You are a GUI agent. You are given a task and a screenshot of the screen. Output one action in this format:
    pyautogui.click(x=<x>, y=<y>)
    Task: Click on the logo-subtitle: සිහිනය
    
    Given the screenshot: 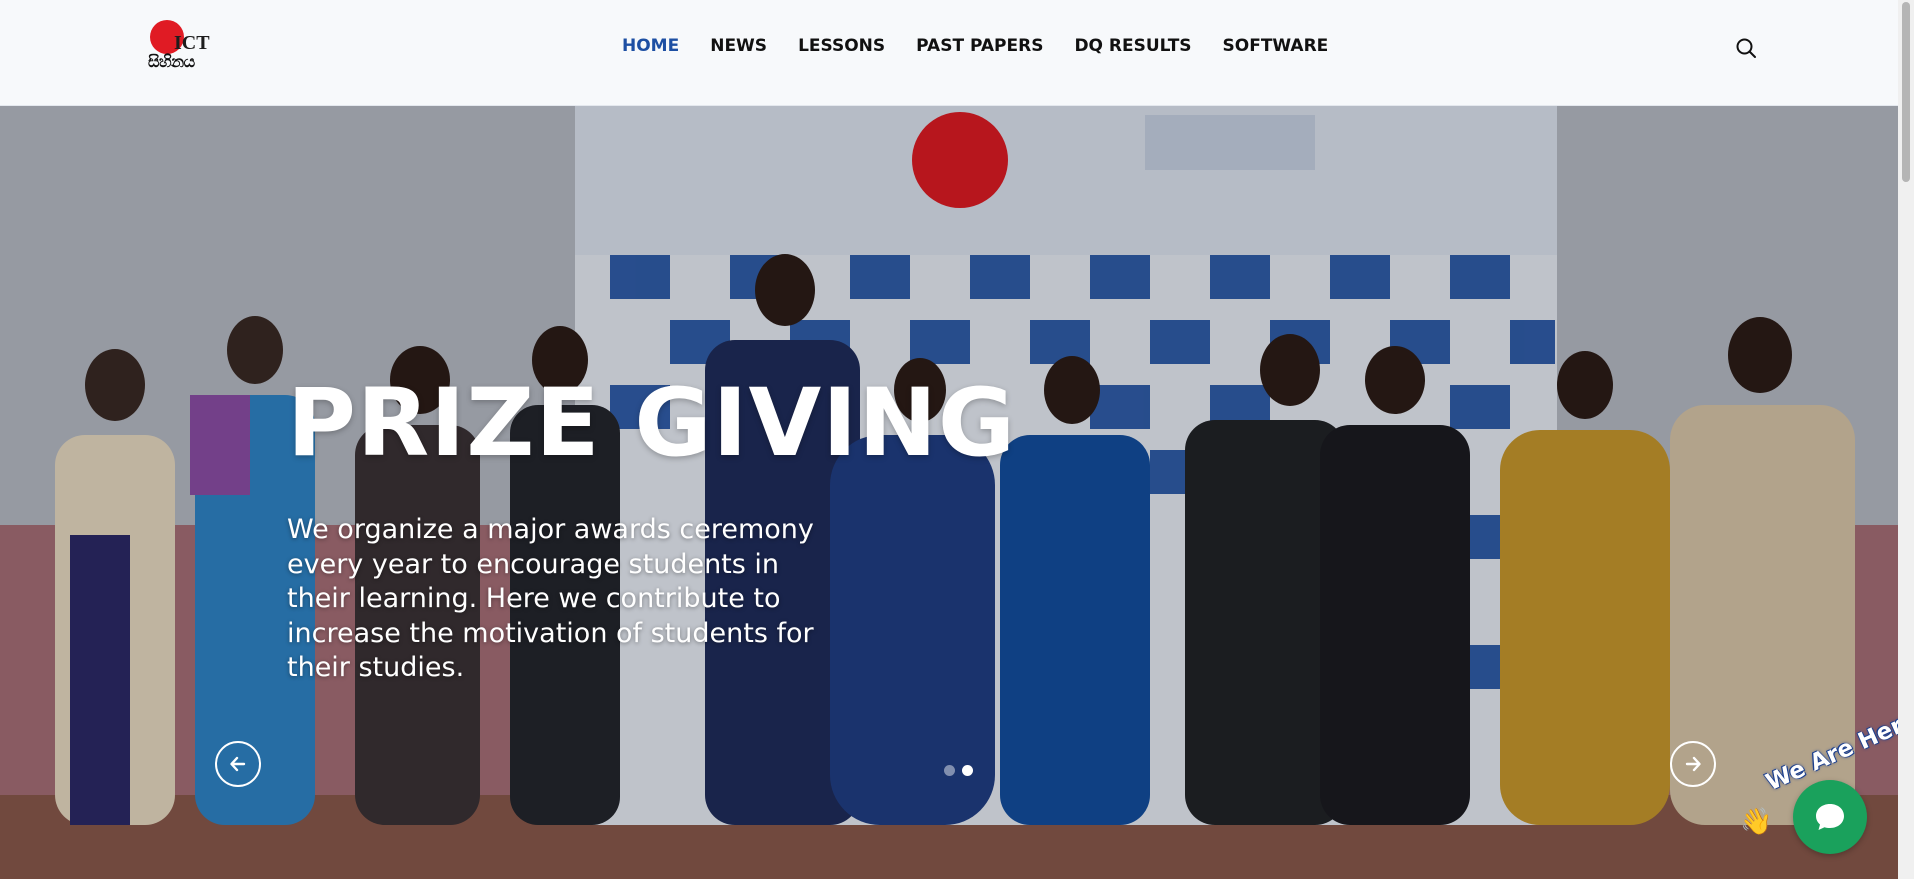 What is the action you would take?
    pyautogui.click(x=171, y=61)
    